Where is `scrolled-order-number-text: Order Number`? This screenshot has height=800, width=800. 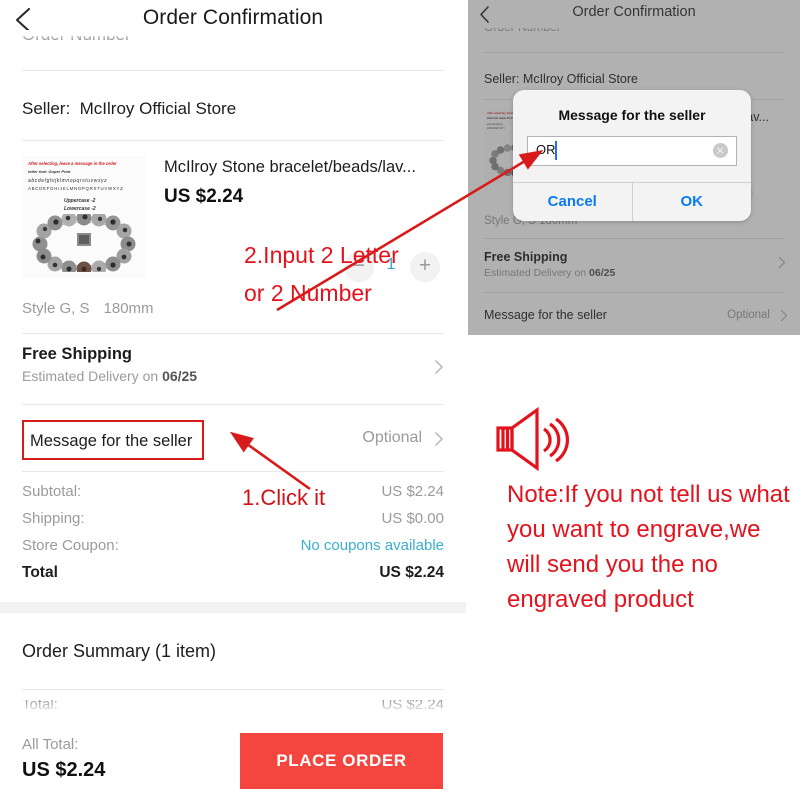
scrolled-order-number-text: Order Number is located at coordinates (87, 40).